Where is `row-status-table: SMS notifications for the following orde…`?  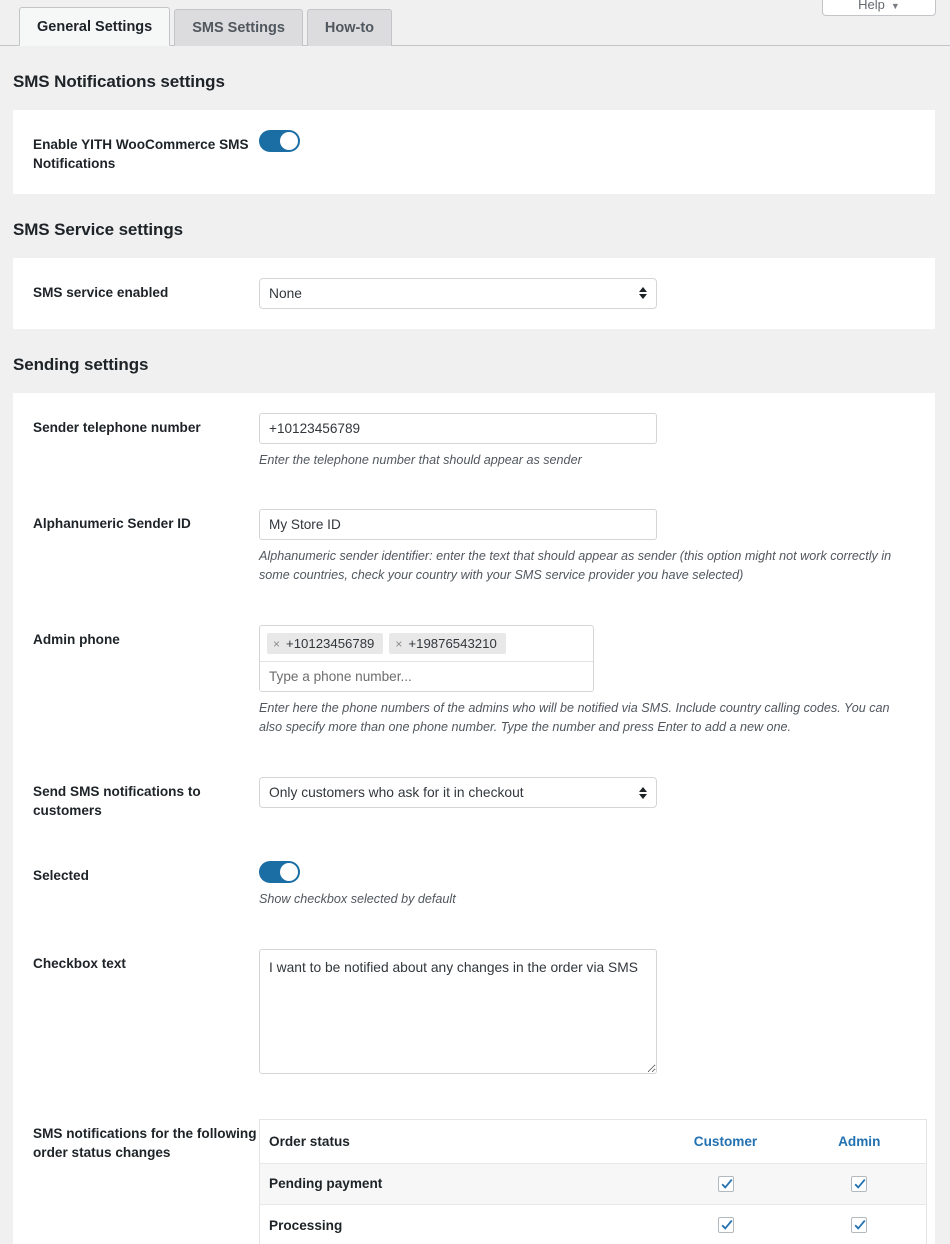 row-status-table: SMS notifications for the following orde… is located at coordinates (474, 1171).